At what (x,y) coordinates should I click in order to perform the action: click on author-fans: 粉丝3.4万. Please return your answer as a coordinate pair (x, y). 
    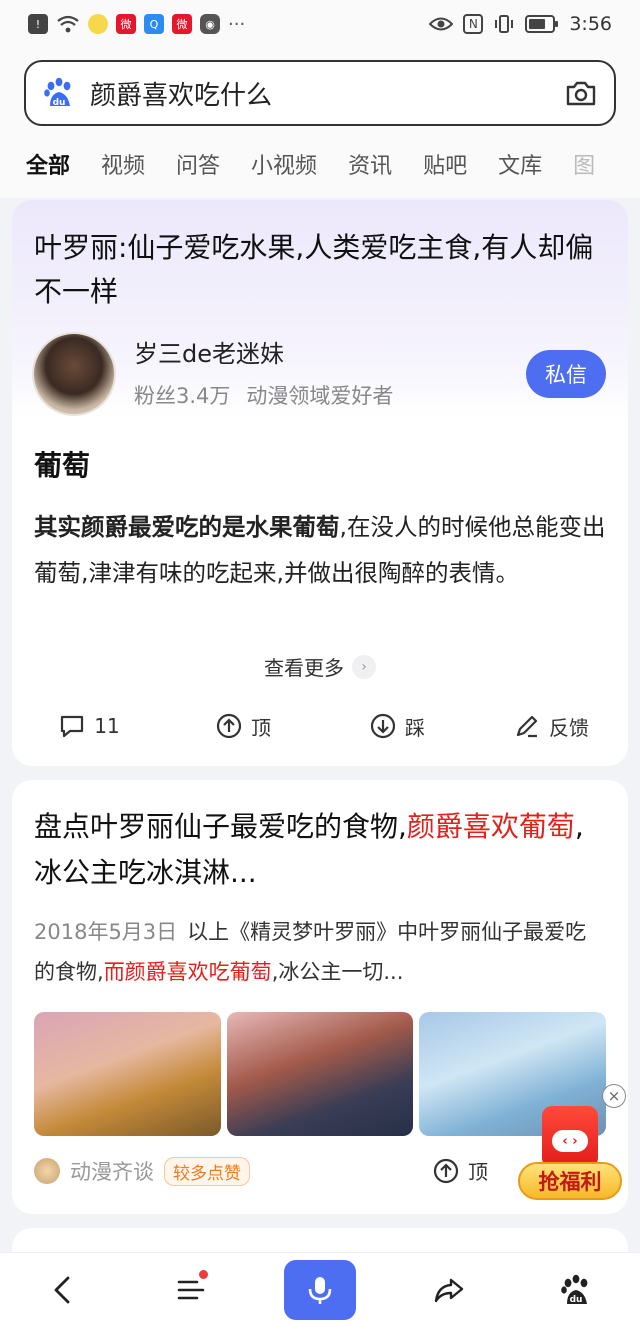
    Looking at the image, I should click on (182, 396).